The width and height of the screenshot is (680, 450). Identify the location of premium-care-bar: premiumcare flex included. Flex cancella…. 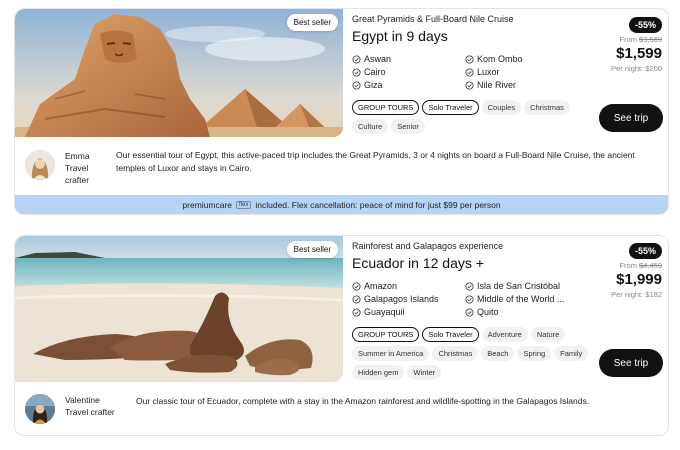
(341, 204).